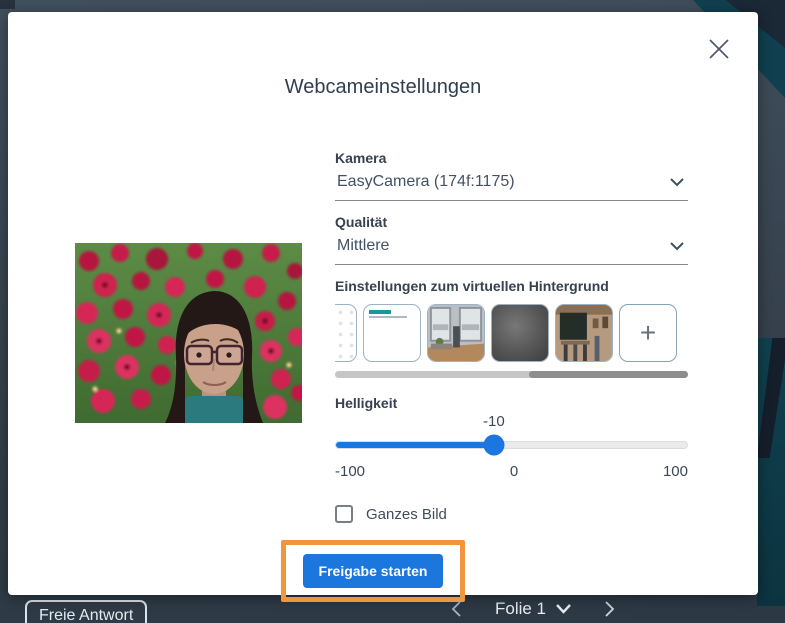 This screenshot has width=785, height=623. Describe the element at coordinates (648, 333) in the screenshot. I see `add-background-button: +` at that location.